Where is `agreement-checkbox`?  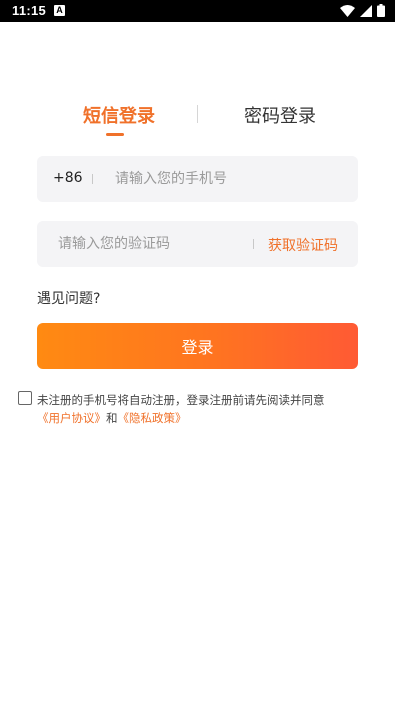
agreement-checkbox is located at coordinates (25, 398).